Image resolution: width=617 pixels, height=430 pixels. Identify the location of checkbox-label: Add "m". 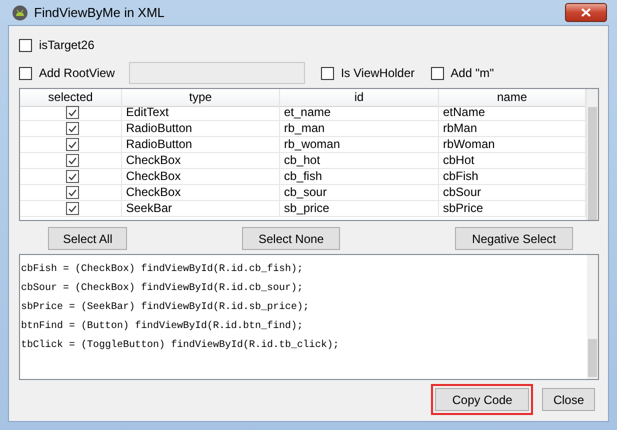
(472, 73).